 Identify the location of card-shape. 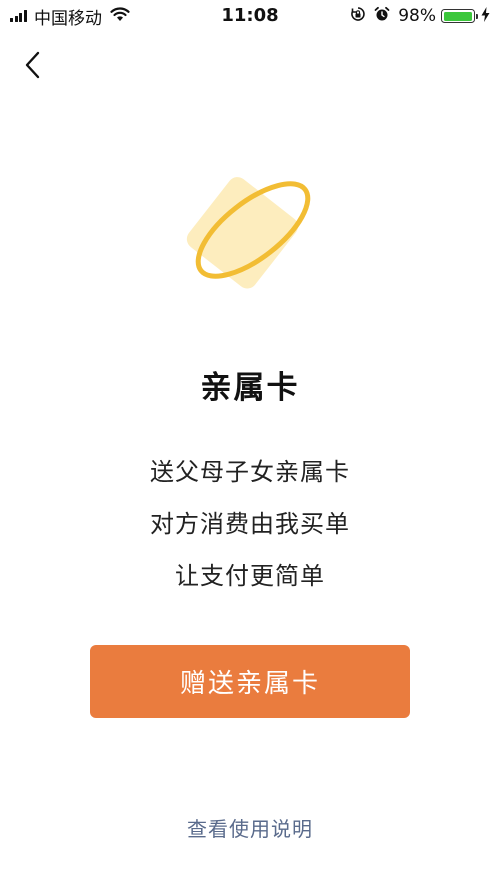
(242, 233).